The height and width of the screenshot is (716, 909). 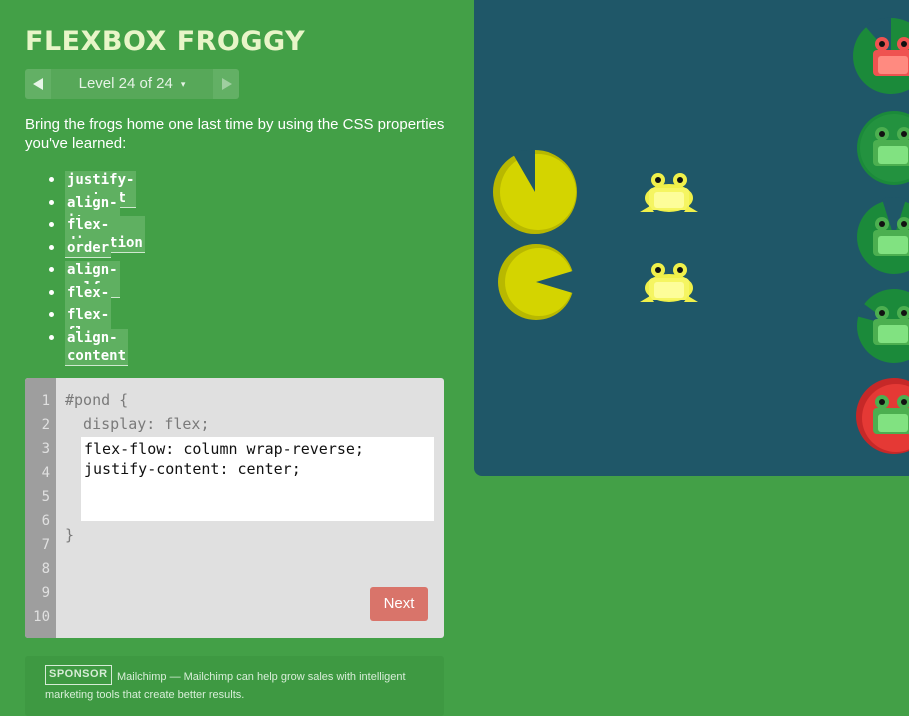 I want to click on code-line-display: display: flex;, so click(x=137, y=424).